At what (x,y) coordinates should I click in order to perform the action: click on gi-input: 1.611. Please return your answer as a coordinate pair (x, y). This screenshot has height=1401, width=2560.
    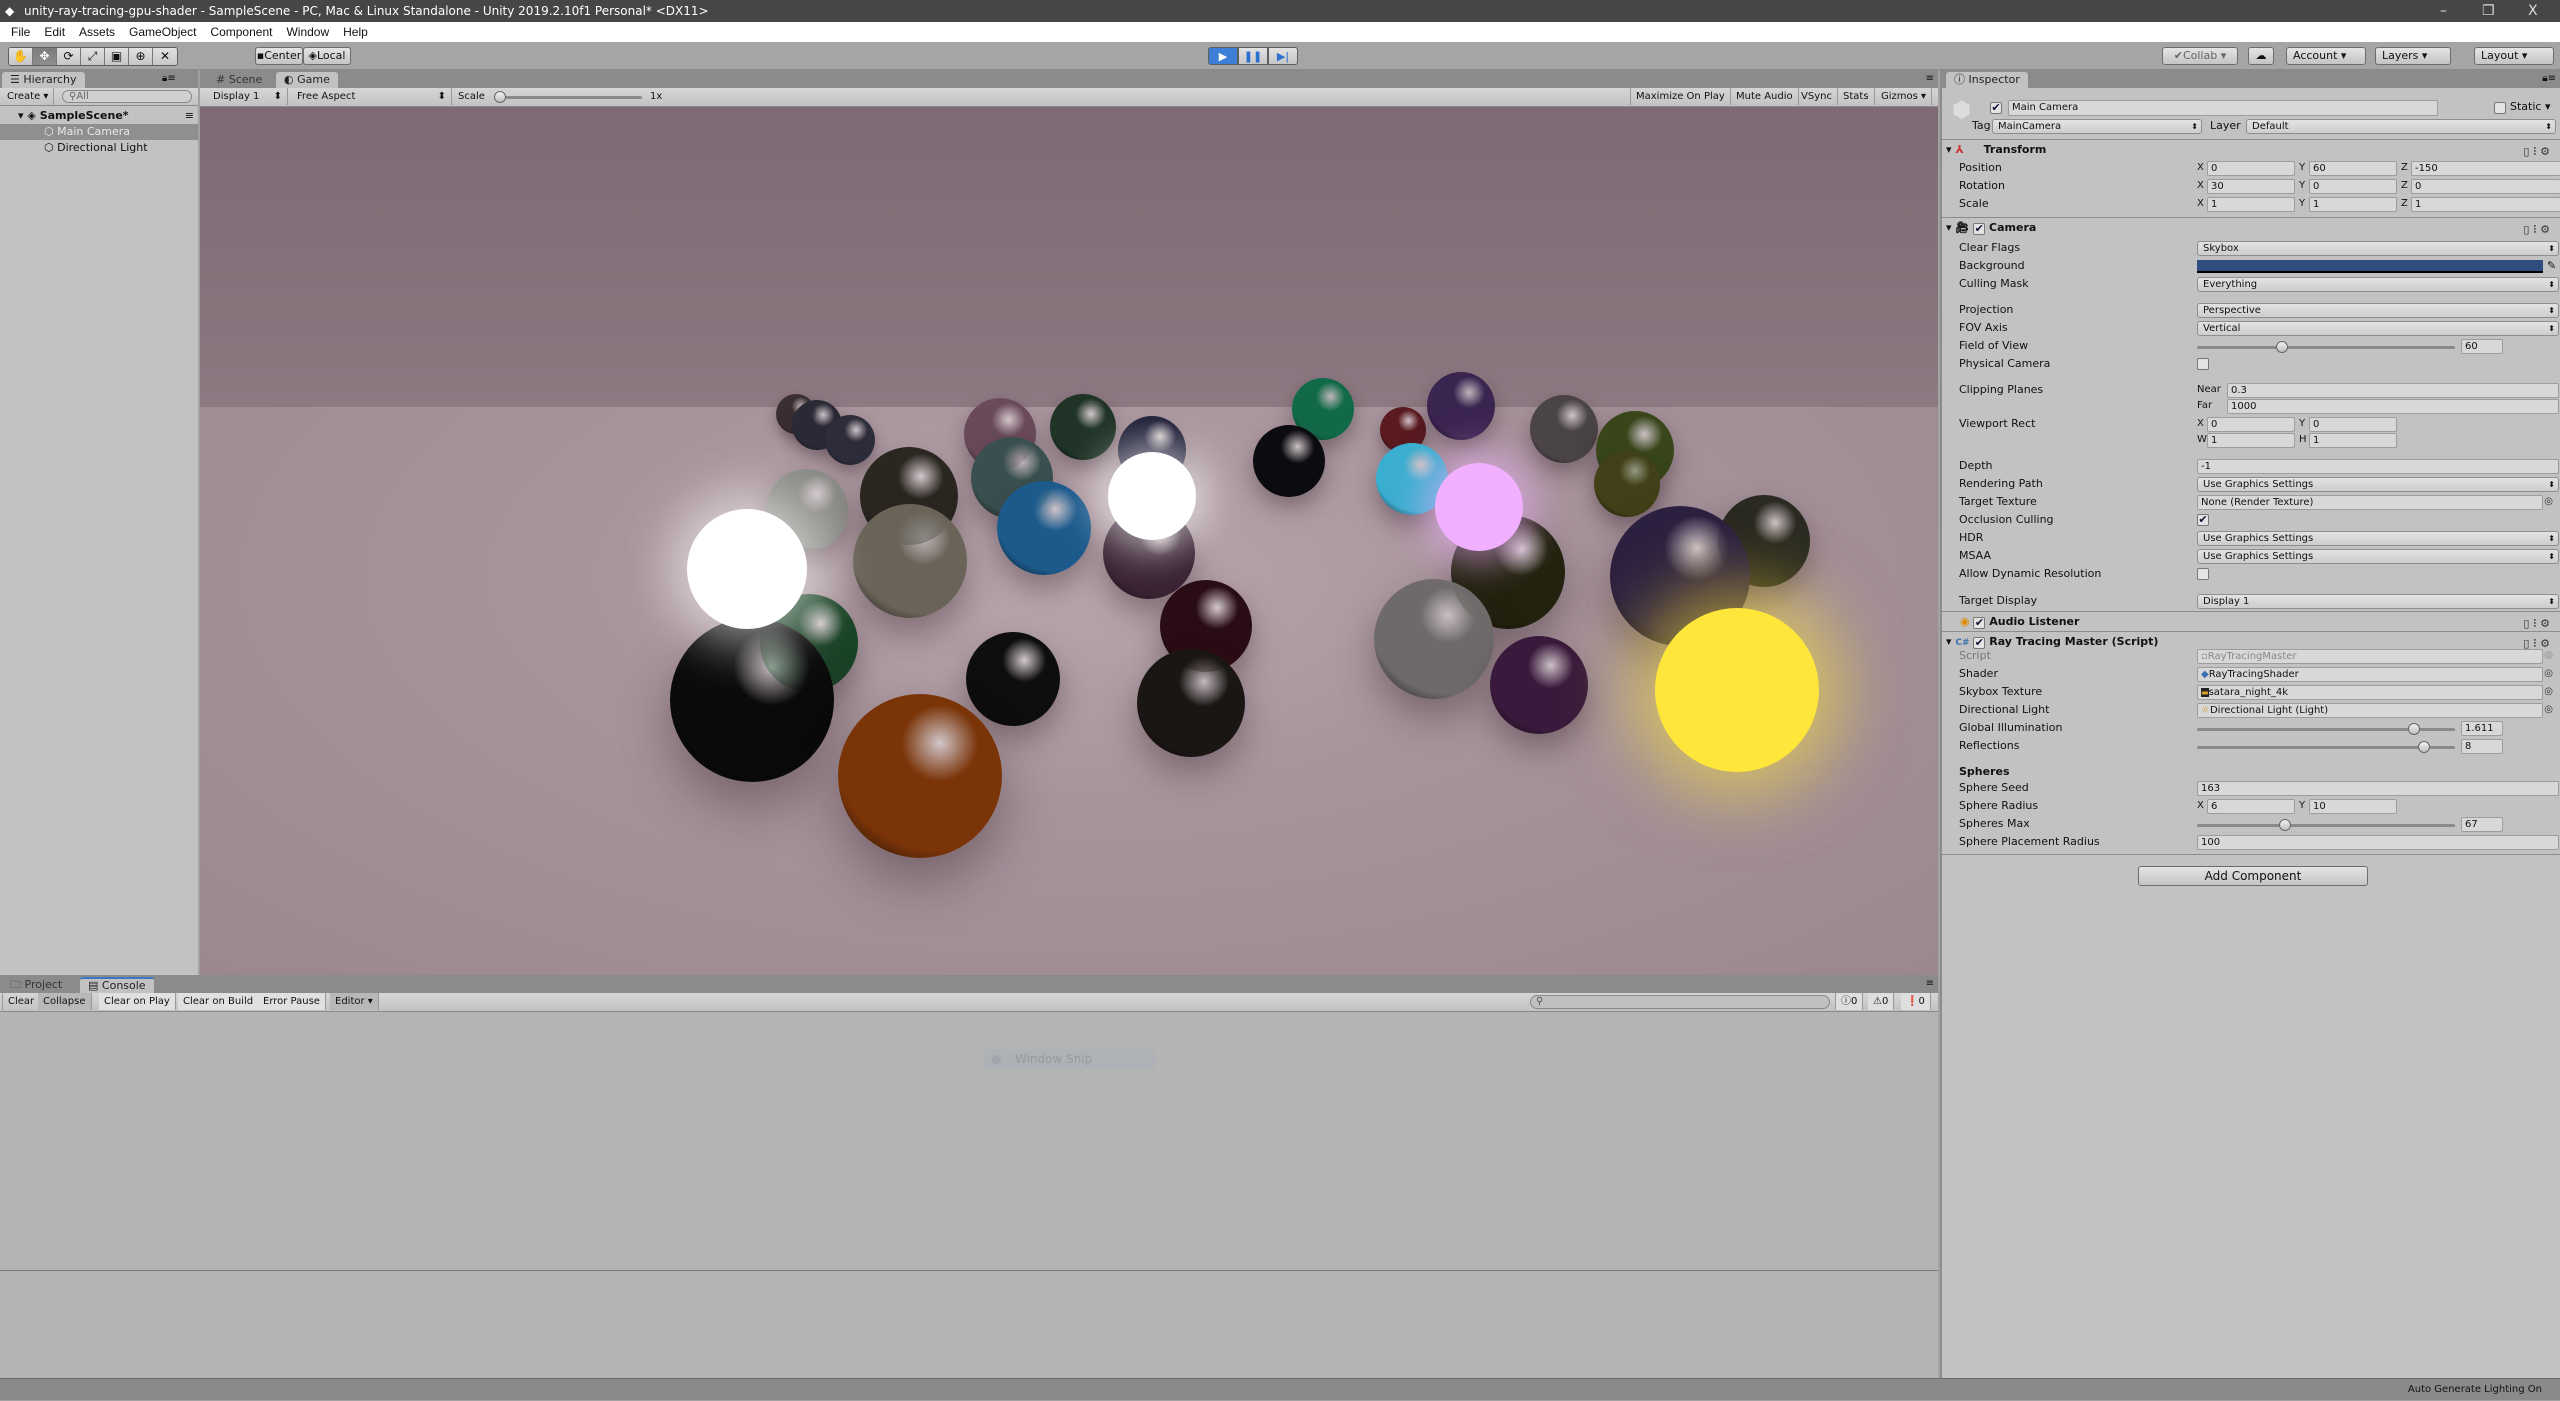
    Looking at the image, I should click on (2482, 728).